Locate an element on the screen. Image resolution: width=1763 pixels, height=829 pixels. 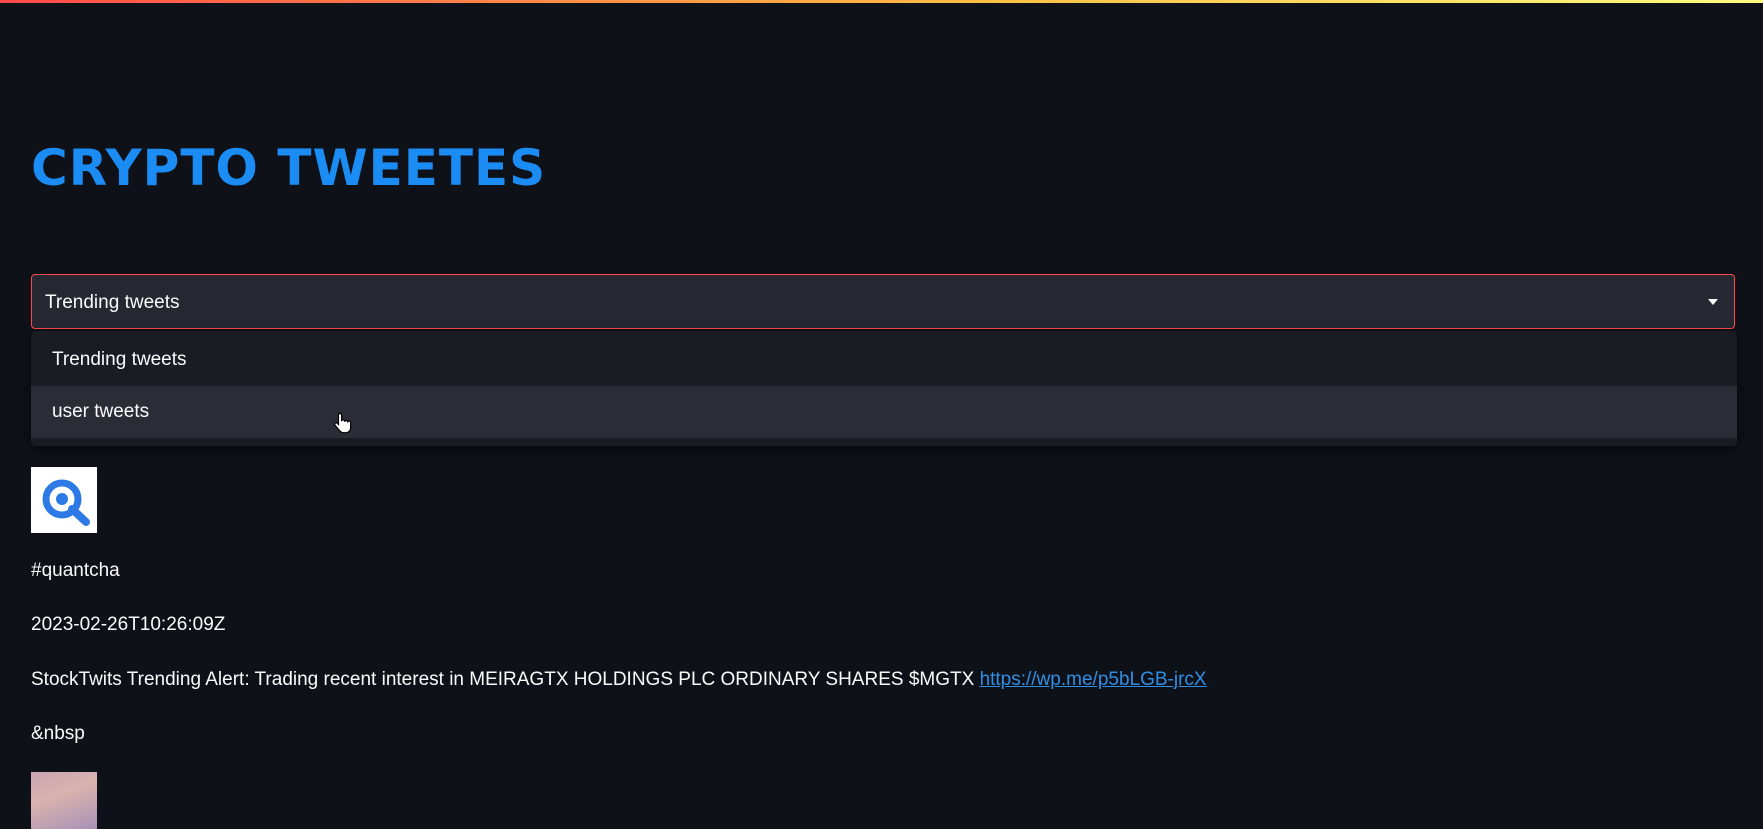
tweet-type-select: Trending tweets is located at coordinates (883, 301).